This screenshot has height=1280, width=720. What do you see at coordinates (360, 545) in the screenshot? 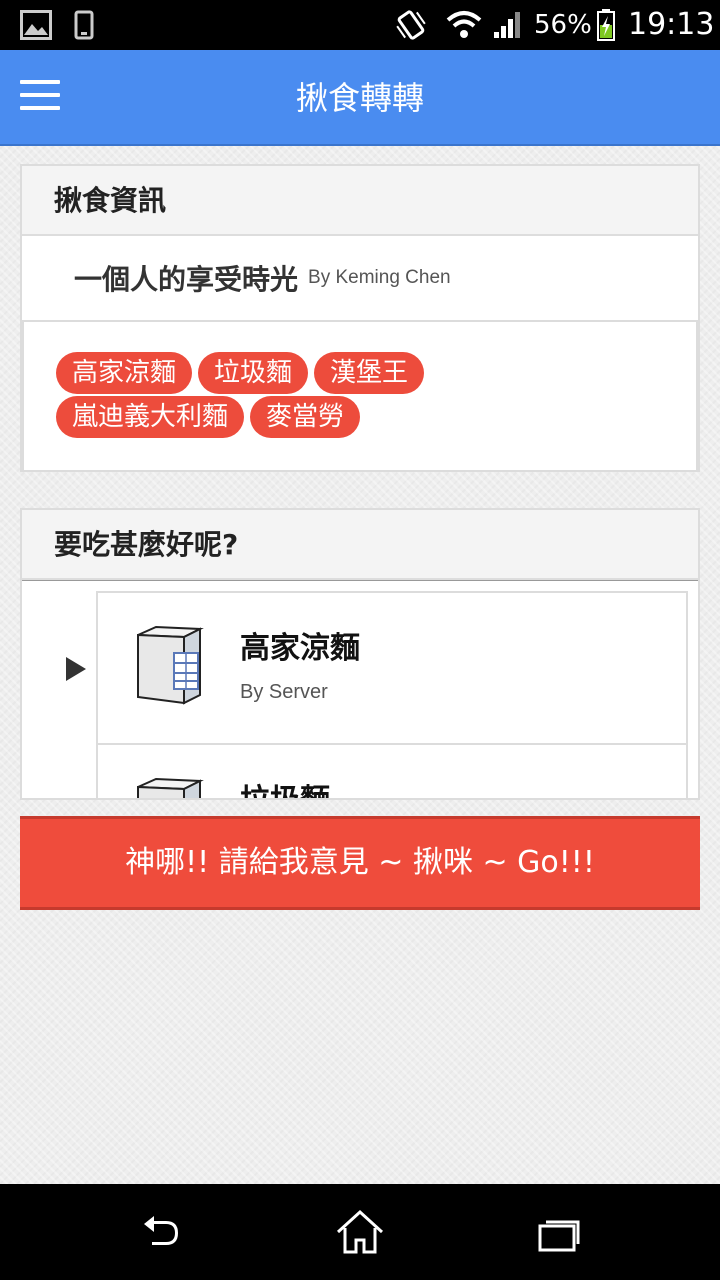
I see `choice-card-header: 要吃甚麼好呢?` at bounding box center [360, 545].